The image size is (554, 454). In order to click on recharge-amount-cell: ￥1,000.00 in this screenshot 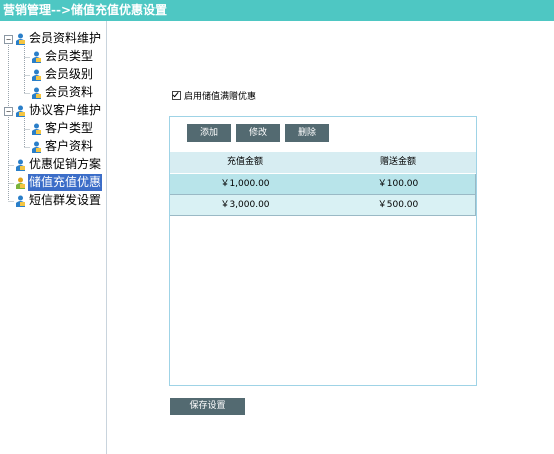, I will do `click(245, 184)`.